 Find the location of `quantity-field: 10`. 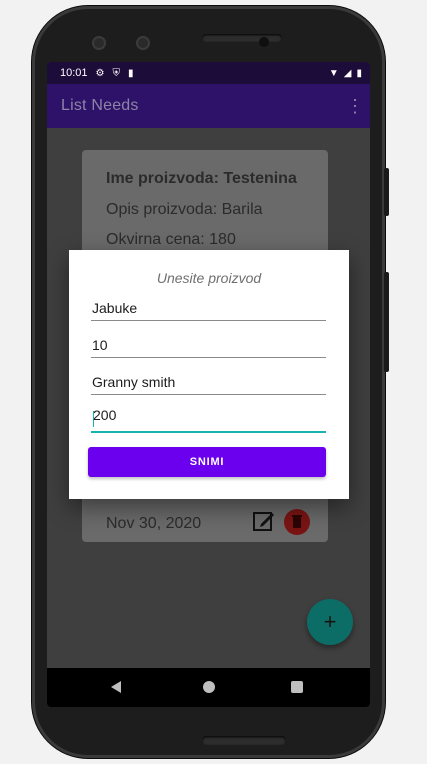

quantity-field: 10 is located at coordinates (208, 345).